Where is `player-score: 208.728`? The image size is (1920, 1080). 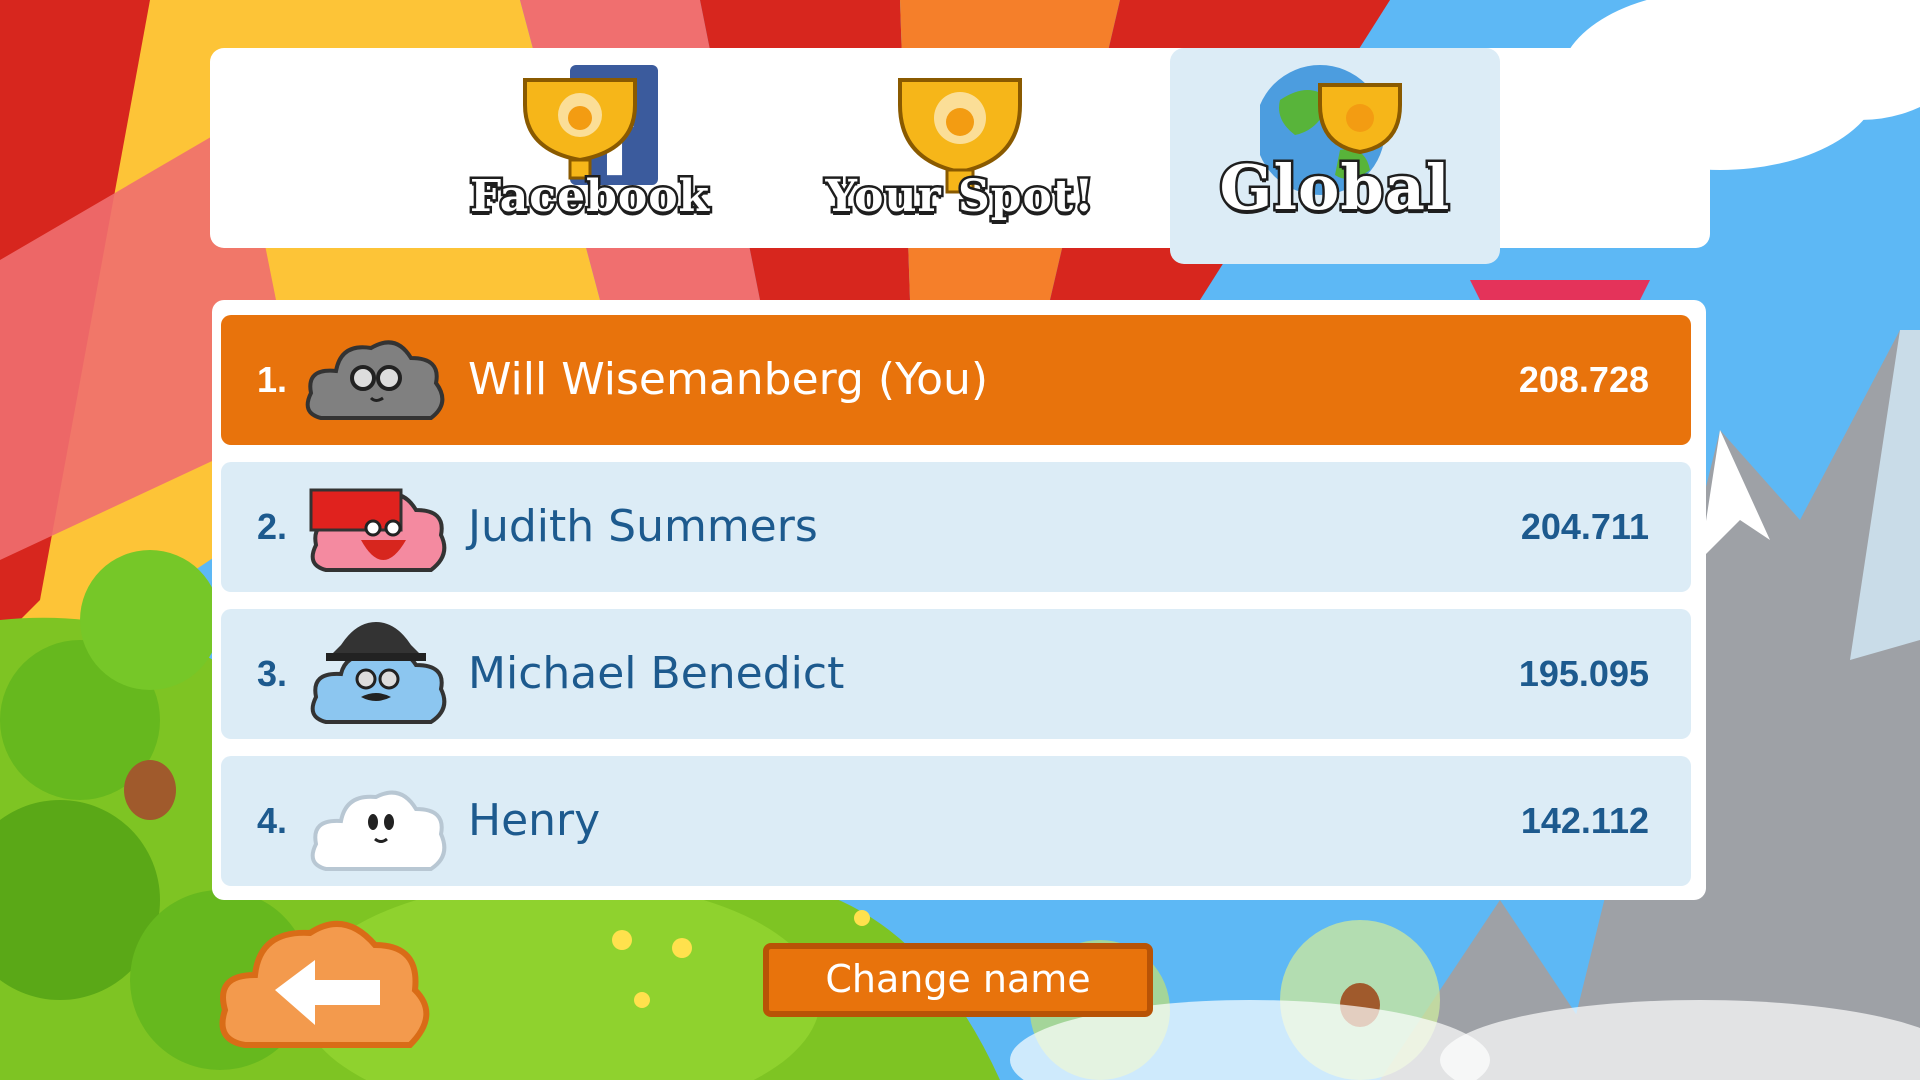
player-score: 208.728 is located at coordinates (1583, 379).